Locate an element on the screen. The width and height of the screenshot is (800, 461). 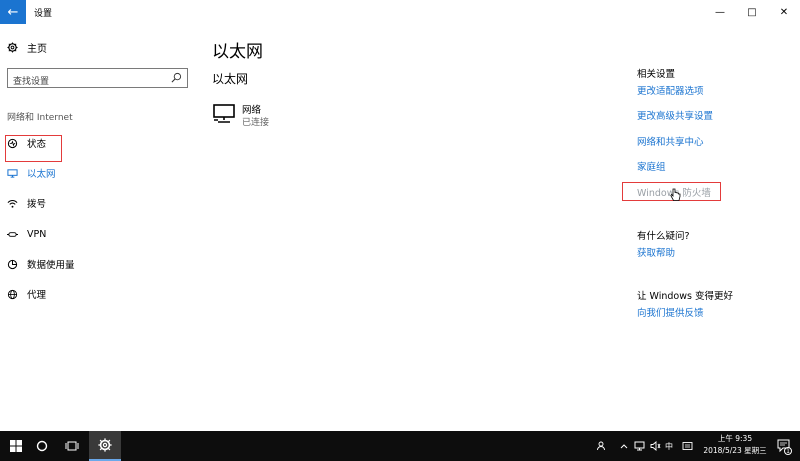
sidebar-item-data-usage: 数据使用量 is located at coordinates (41, 264).